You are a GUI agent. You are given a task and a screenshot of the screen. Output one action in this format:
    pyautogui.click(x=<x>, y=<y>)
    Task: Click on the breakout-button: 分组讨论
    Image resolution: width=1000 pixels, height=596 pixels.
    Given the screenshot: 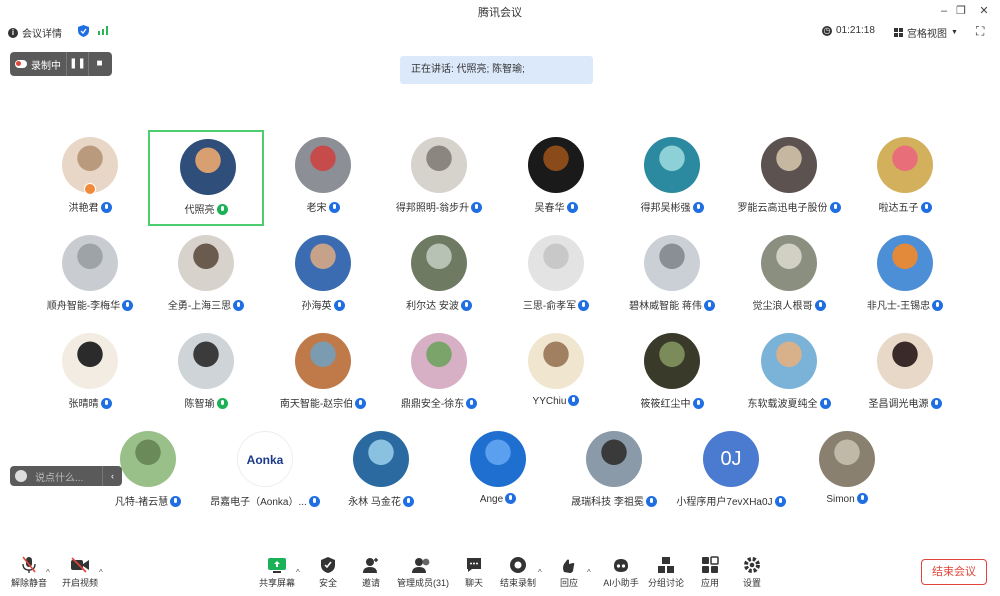 What is the action you would take?
    pyautogui.click(x=666, y=571)
    